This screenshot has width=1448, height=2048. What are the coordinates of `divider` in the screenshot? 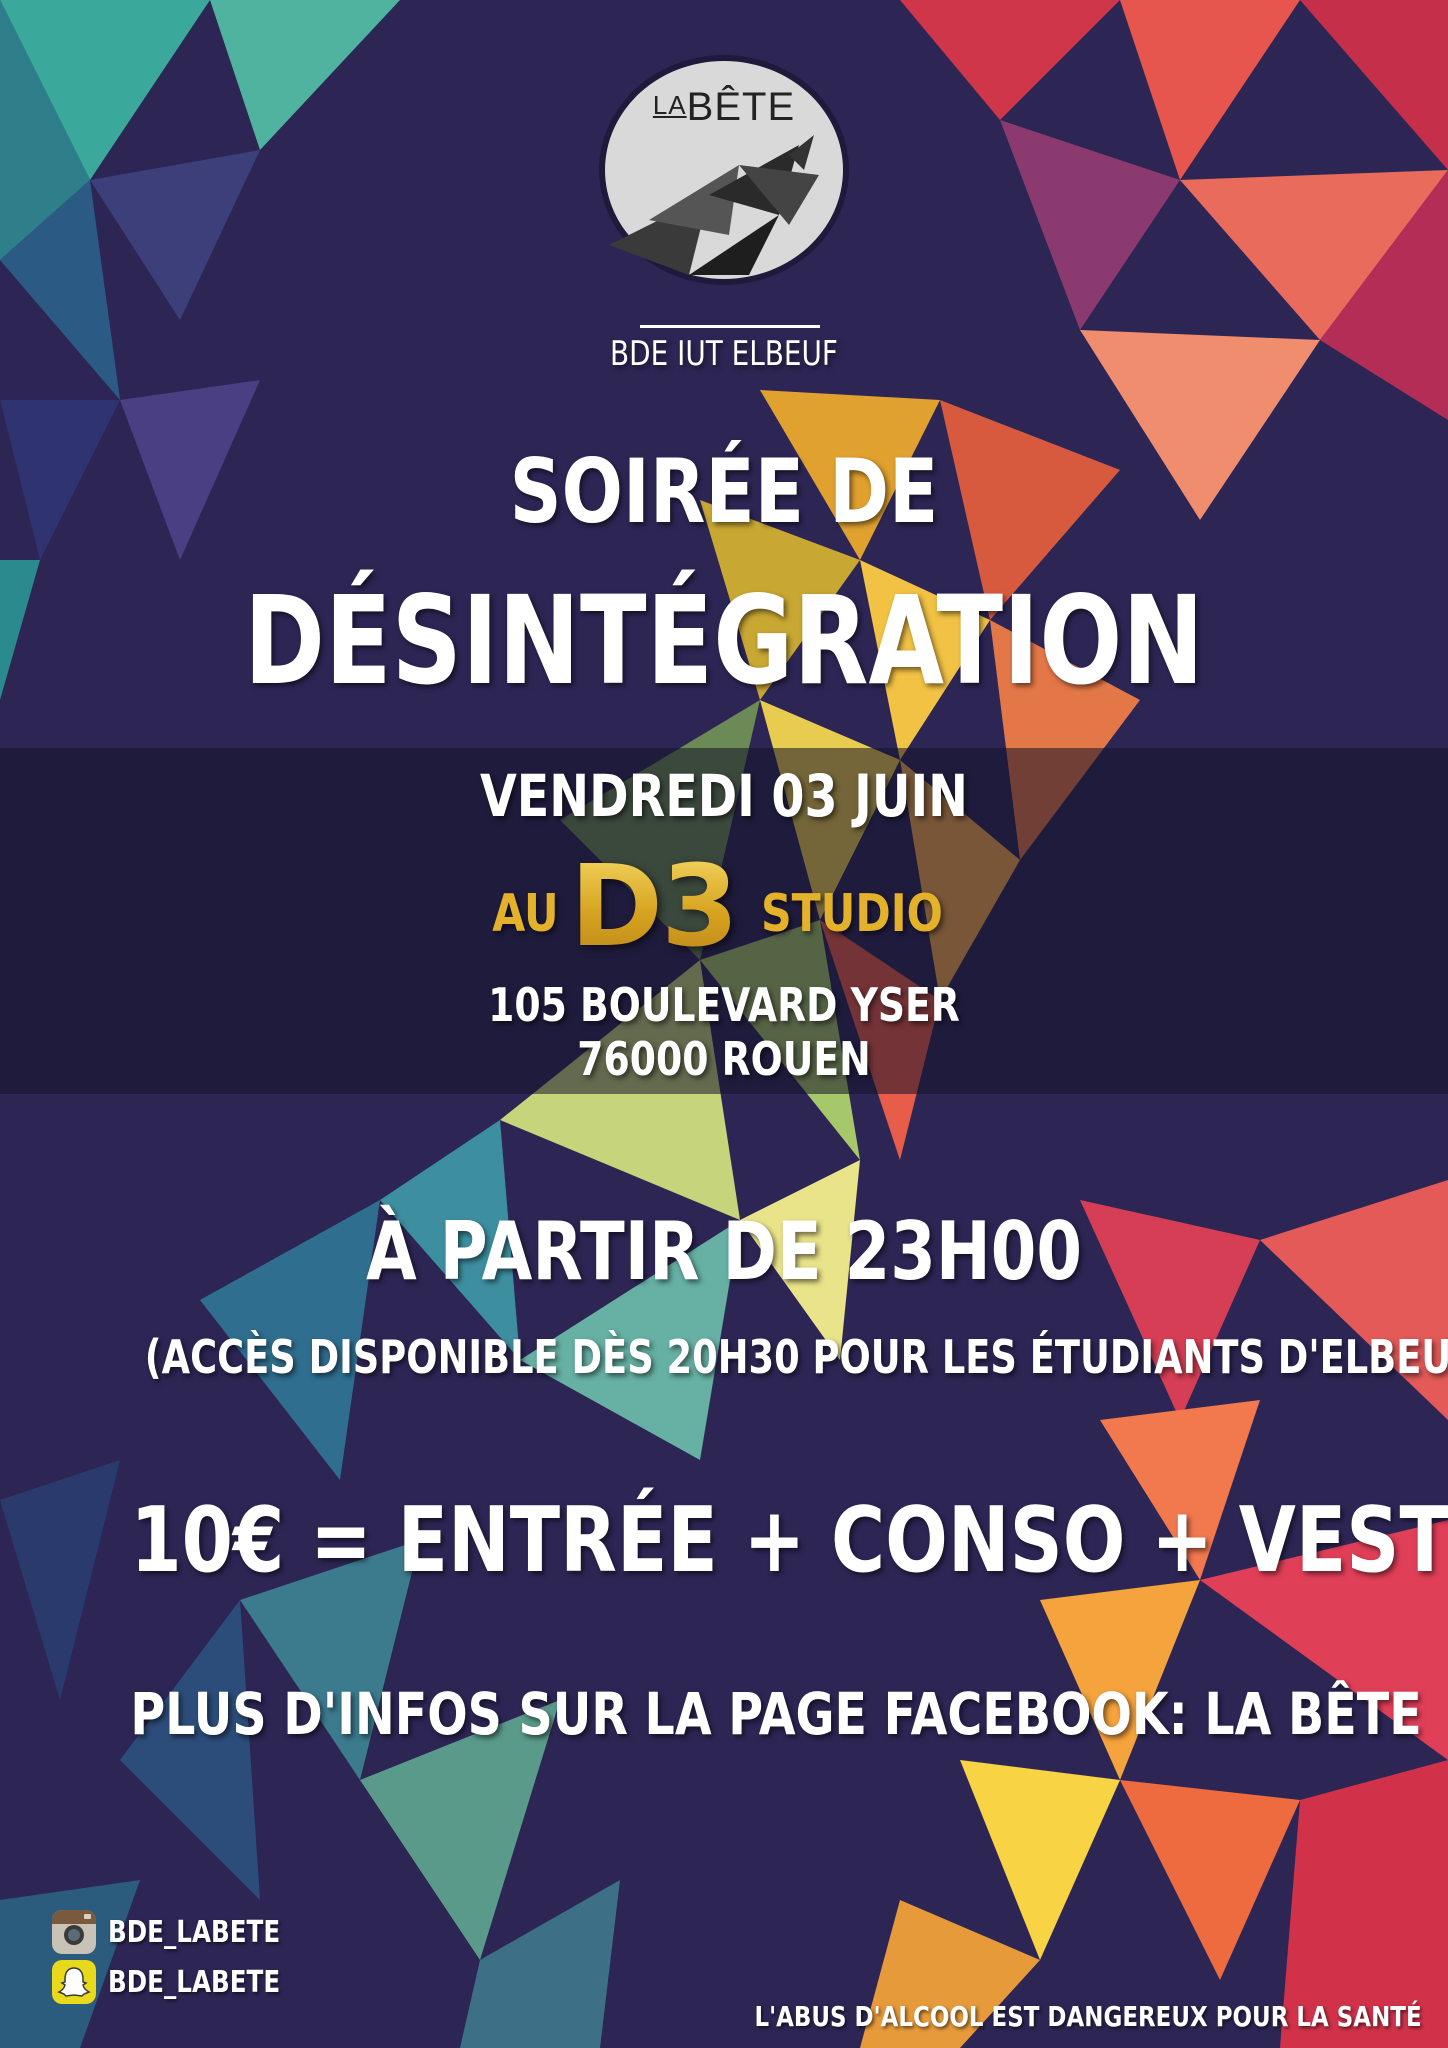 It's located at (730, 326).